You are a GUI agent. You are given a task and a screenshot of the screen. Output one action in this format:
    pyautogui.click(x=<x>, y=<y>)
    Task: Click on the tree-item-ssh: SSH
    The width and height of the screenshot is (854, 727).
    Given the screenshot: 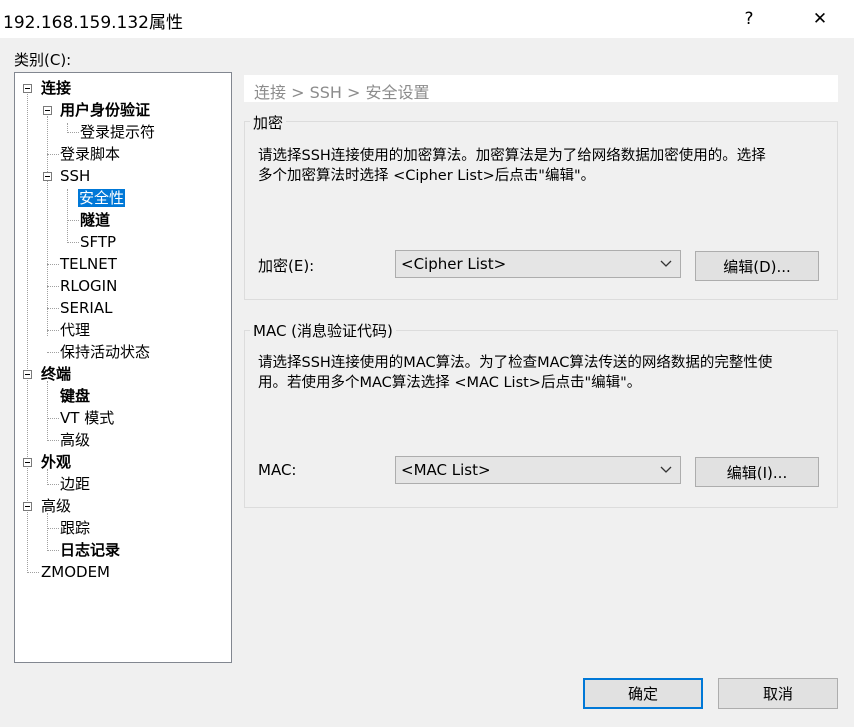 What is the action you would take?
    pyautogui.click(x=75, y=176)
    